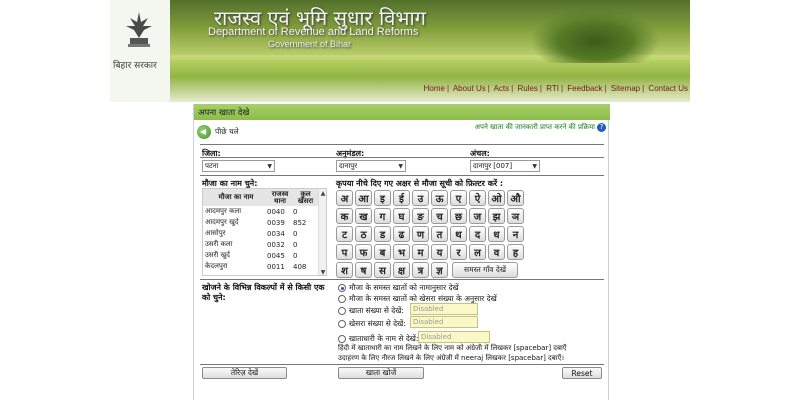 The width and height of the screenshot is (800, 400). What do you see at coordinates (502, 88) in the screenshot?
I see `nav-acts: Acts` at bounding box center [502, 88].